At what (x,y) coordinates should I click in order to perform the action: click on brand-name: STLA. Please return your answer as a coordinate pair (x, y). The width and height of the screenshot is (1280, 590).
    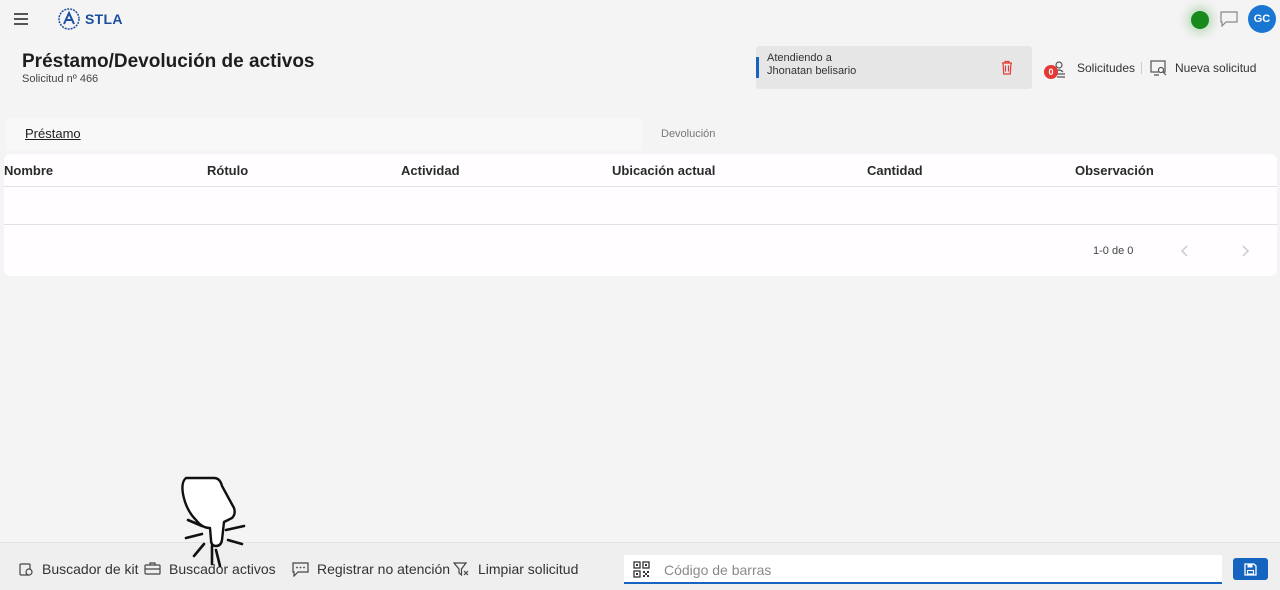
    Looking at the image, I should click on (104, 19).